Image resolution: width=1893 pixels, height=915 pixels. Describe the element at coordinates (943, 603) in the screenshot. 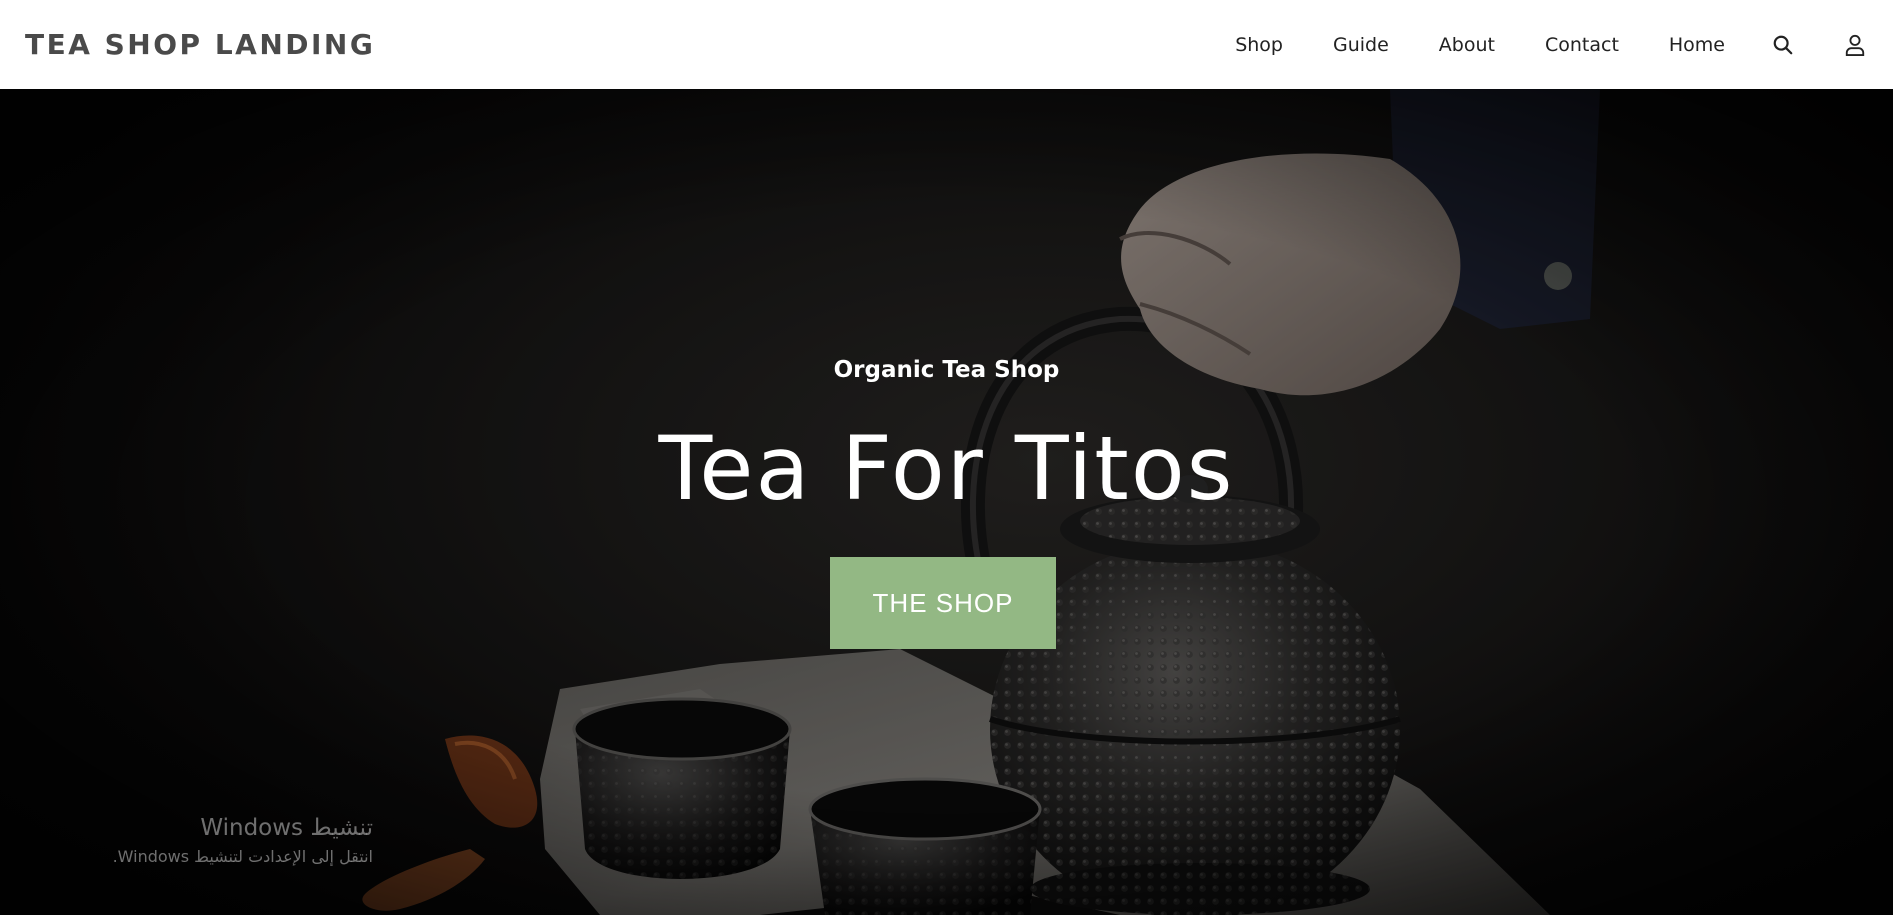

I see `shop-cta-button: THE SHOP` at that location.